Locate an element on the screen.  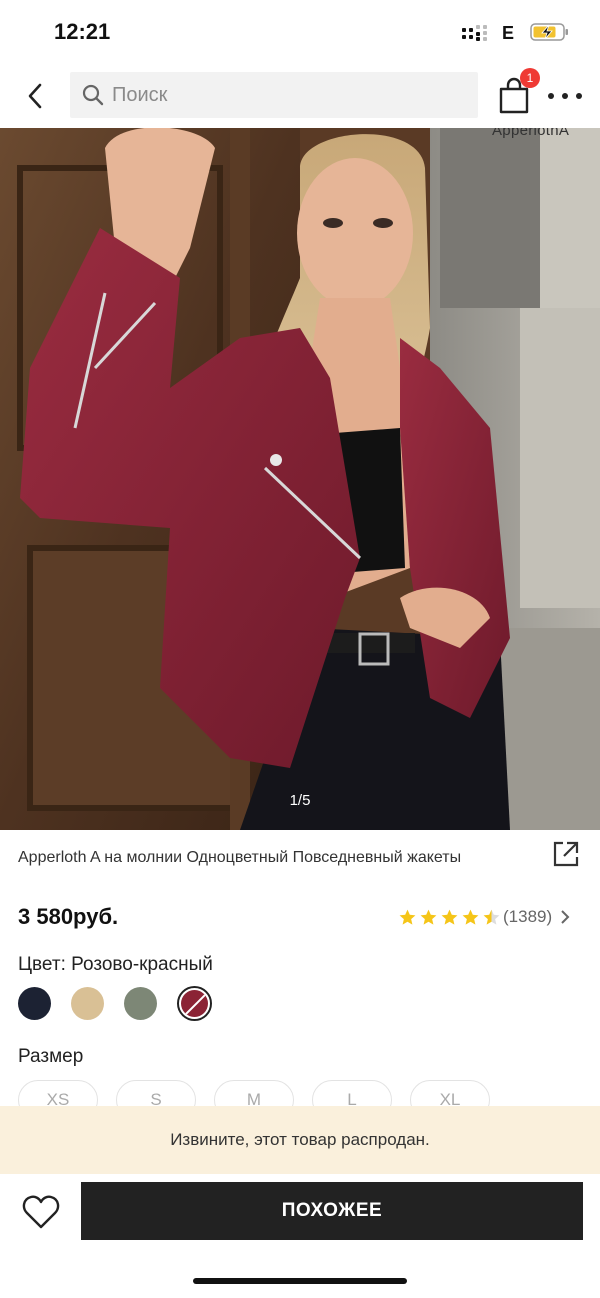
search-input is located at coordinates (282, 95).